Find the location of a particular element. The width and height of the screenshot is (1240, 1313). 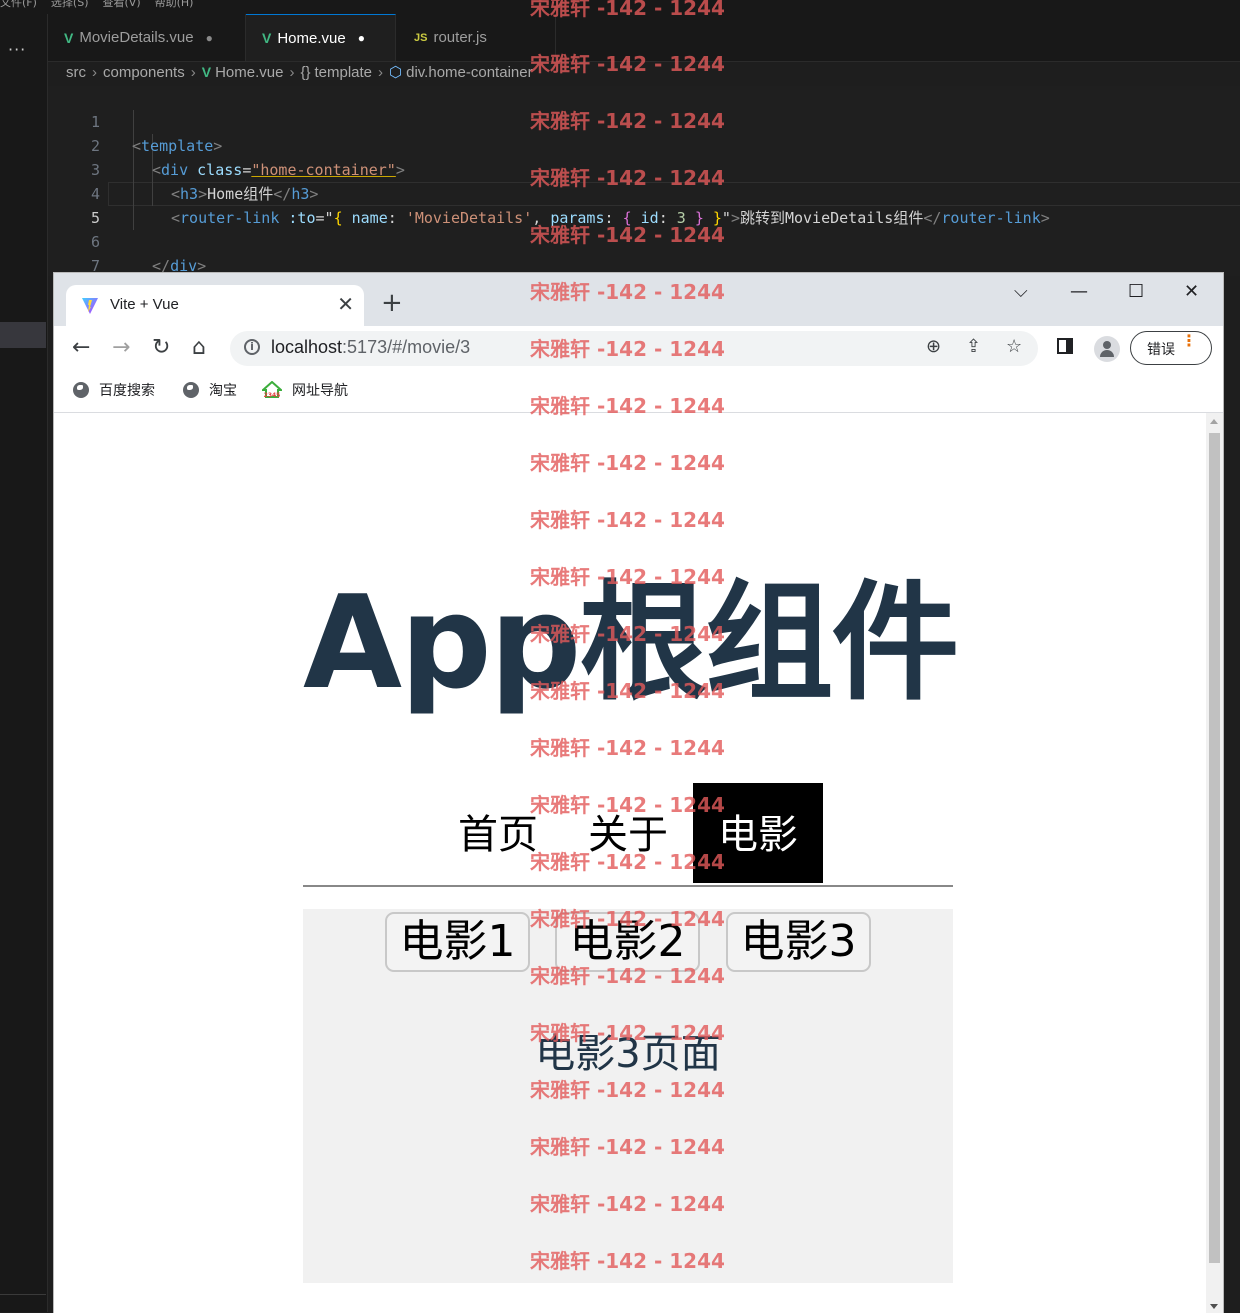

code-token: name is located at coordinates (369, 218).